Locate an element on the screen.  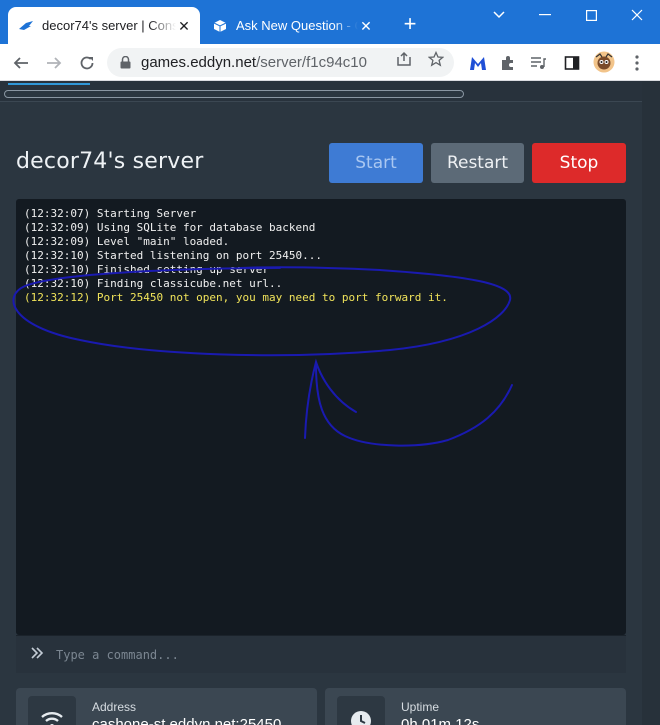
command-bar is located at coordinates (321, 654).